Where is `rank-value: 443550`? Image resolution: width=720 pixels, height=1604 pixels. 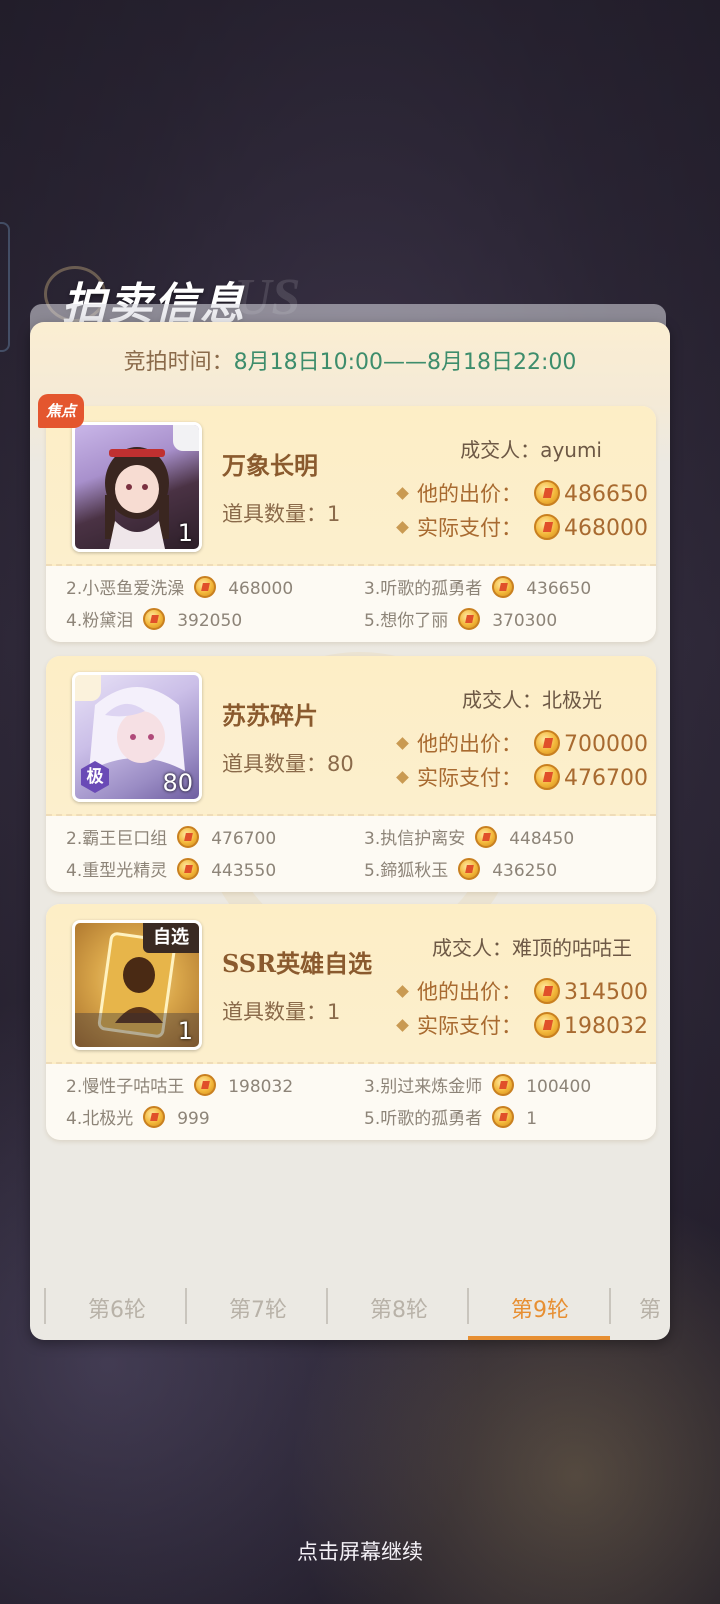 rank-value: 443550 is located at coordinates (244, 871).